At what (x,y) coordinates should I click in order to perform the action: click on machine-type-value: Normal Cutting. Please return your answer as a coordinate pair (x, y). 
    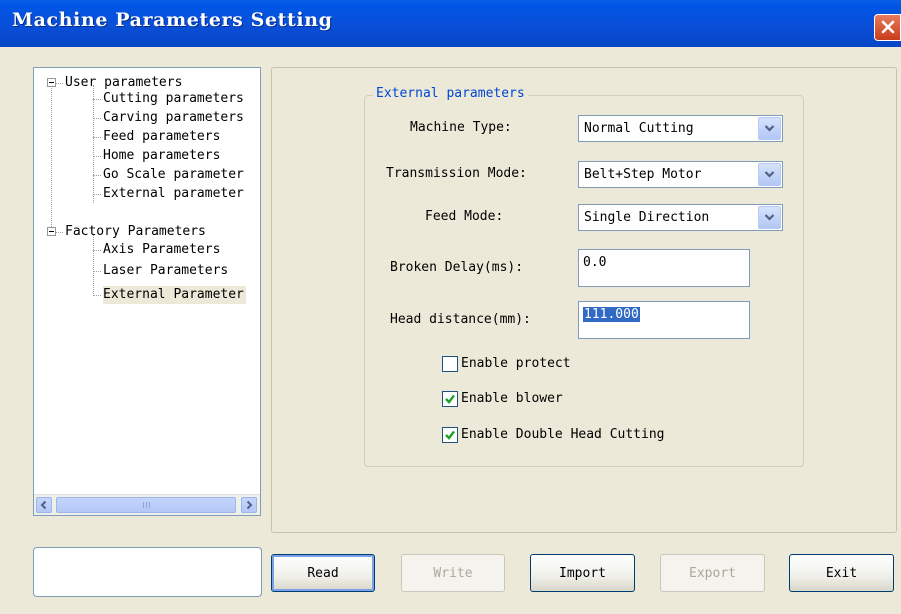
    Looking at the image, I should click on (639, 128).